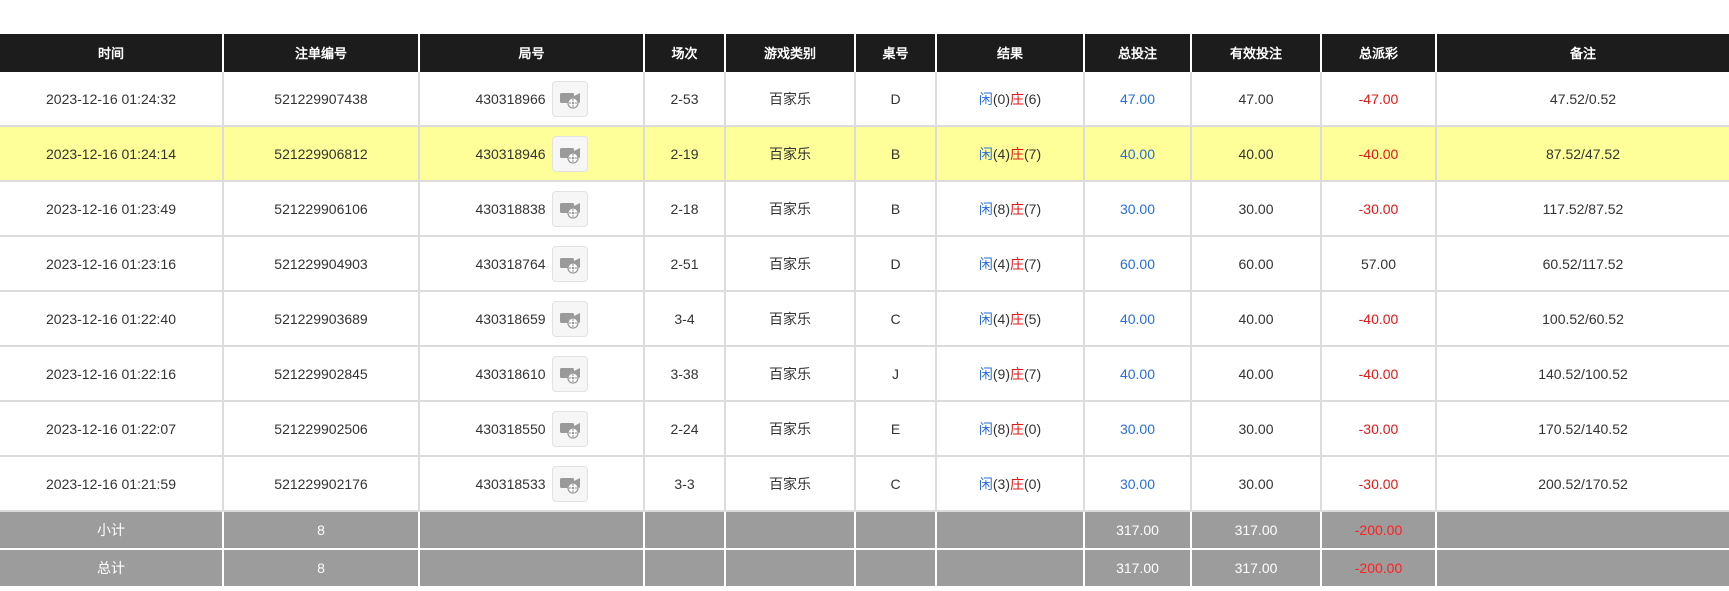 This screenshot has width=1729, height=591. I want to click on cell-note: 140.52/100.52, so click(1582, 374).